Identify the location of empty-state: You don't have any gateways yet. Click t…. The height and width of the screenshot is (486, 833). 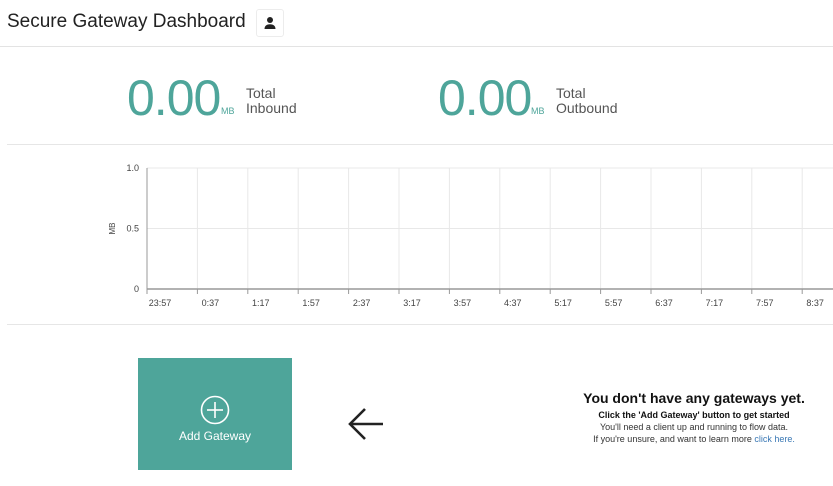
(694, 417).